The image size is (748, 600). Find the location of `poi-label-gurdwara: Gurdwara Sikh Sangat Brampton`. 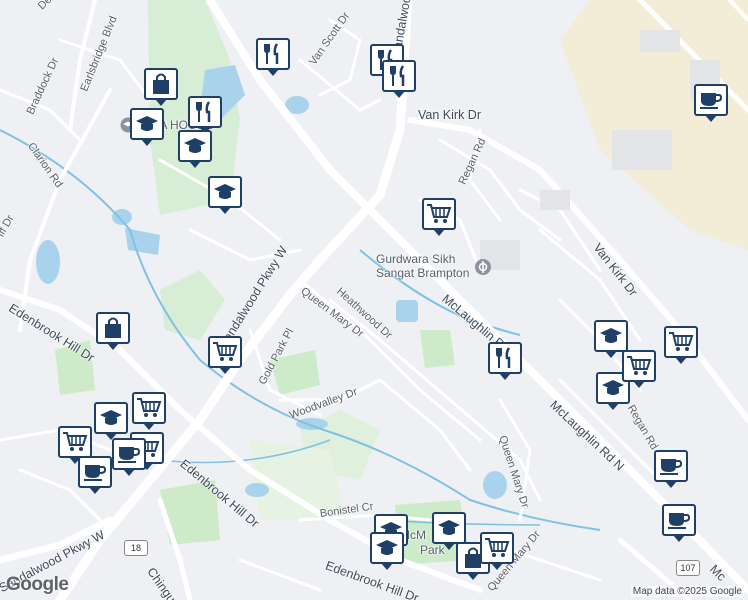

poi-label-gurdwara: Gurdwara Sikh Sangat Brampton is located at coordinates (422, 266).